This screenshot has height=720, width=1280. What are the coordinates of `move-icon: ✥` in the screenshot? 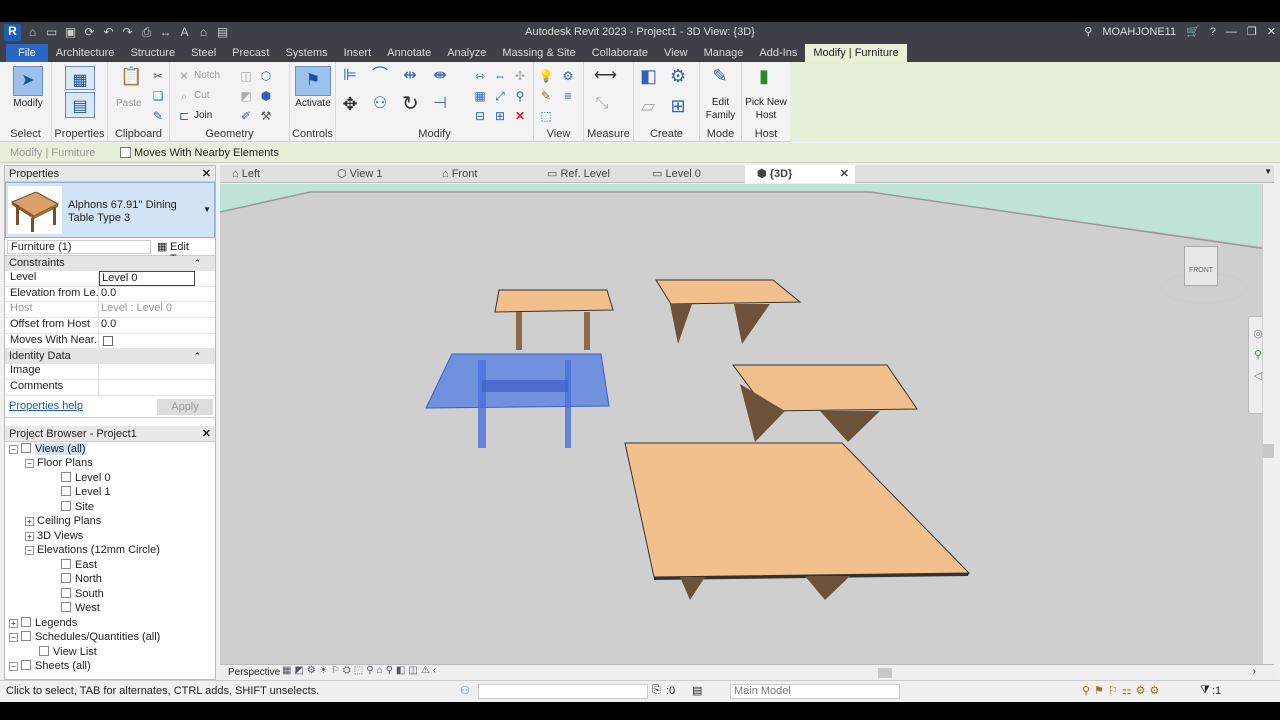 It's located at (350, 104).